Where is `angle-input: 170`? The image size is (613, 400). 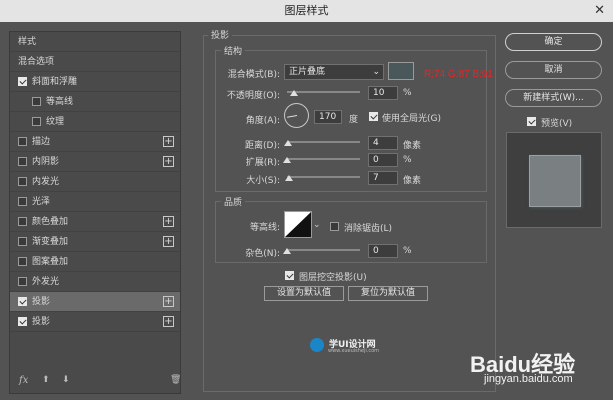
angle-input: 170 is located at coordinates (328, 117).